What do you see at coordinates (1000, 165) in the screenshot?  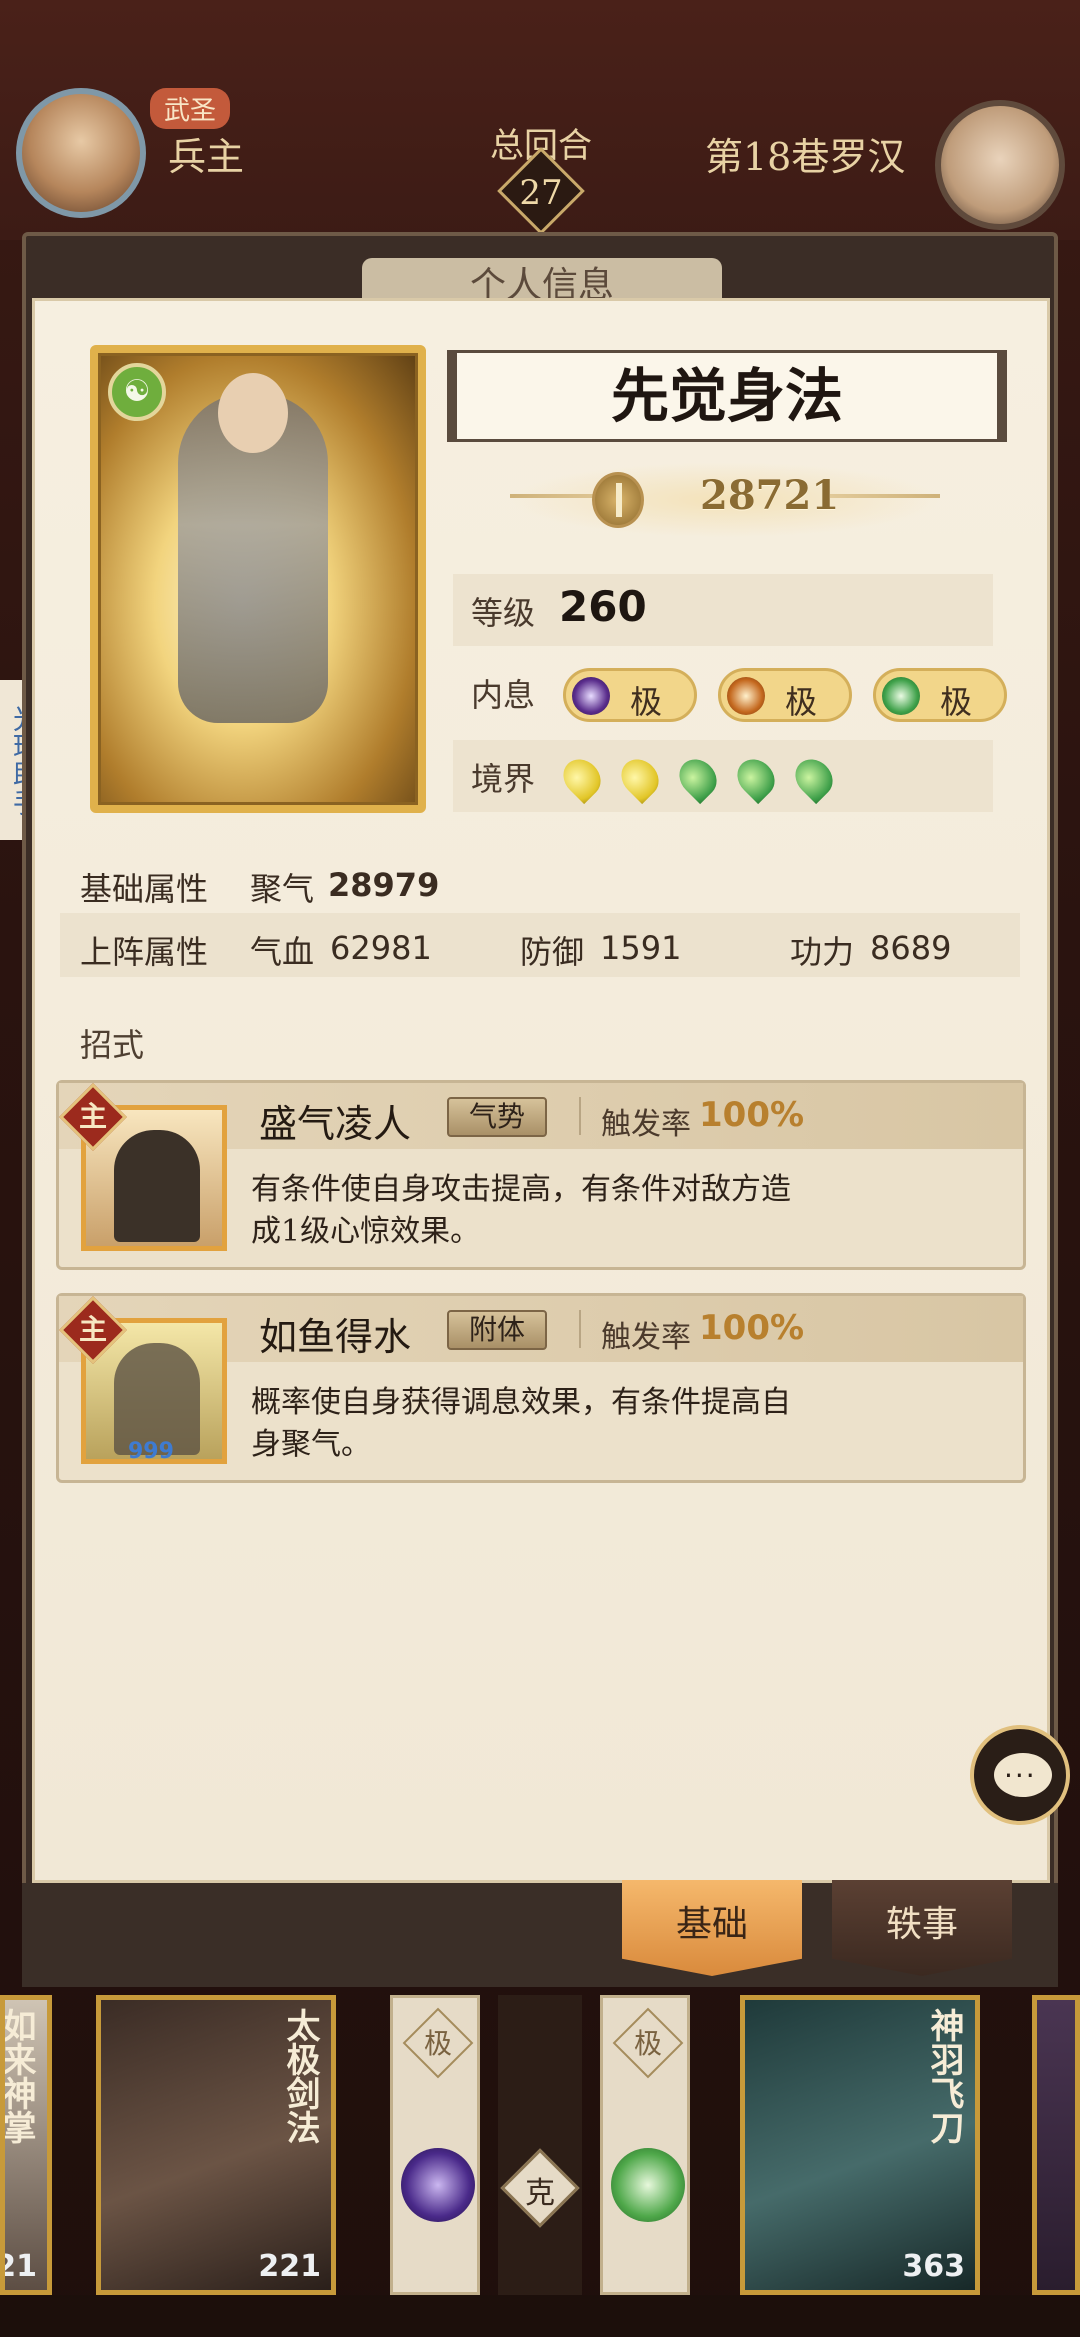 I see `right-player-avatar` at bounding box center [1000, 165].